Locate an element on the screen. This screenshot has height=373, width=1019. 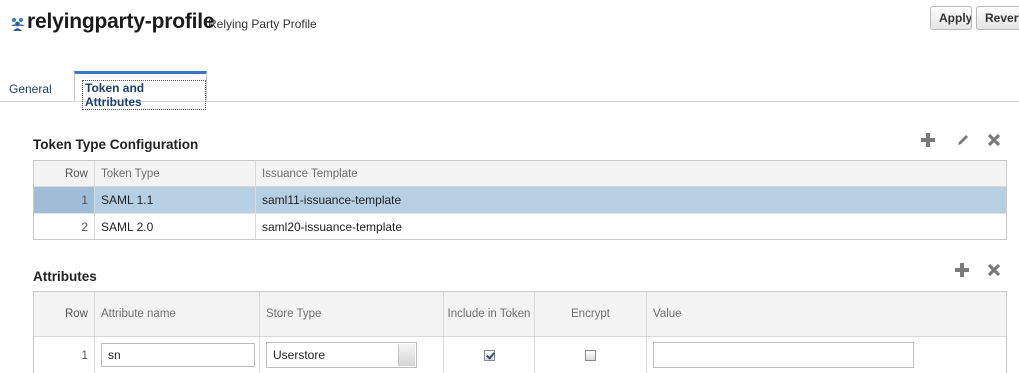
users-icon is located at coordinates (18, 24).